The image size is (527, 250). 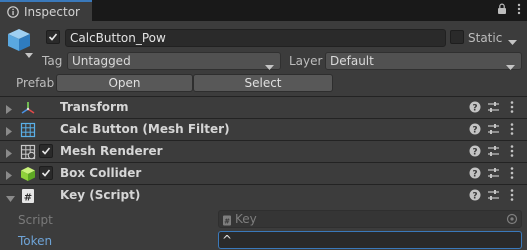 I want to click on prefab-label: Prefab, so click(x=35, y=83).